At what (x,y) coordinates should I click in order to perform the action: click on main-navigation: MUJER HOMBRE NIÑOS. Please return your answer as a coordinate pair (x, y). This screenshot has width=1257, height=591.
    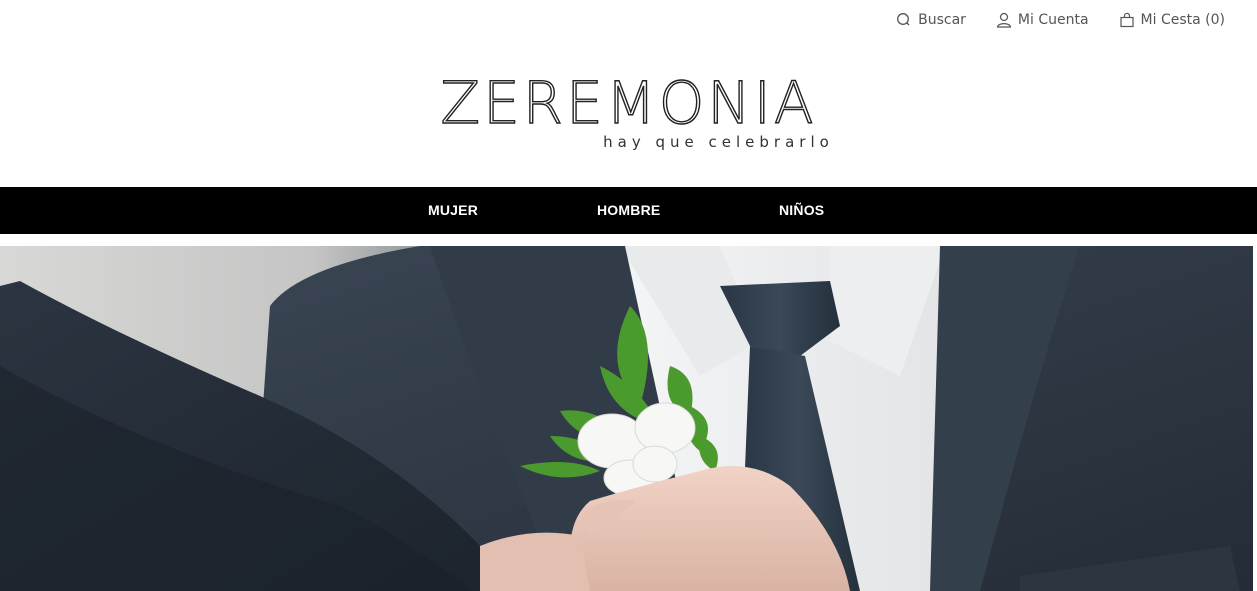
    Looking at the image, I should click on (628, 210).